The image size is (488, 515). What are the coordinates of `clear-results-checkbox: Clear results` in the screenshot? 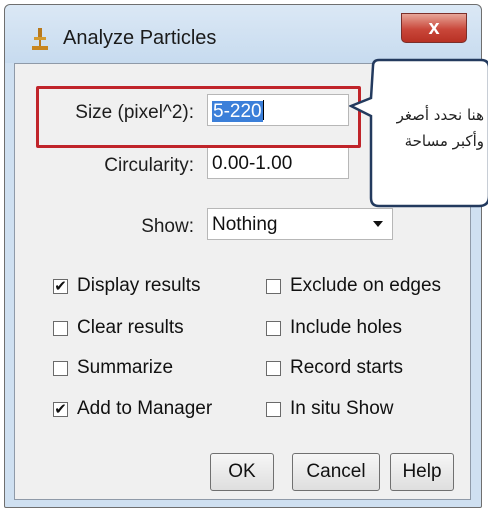 It's located at (118, 328).